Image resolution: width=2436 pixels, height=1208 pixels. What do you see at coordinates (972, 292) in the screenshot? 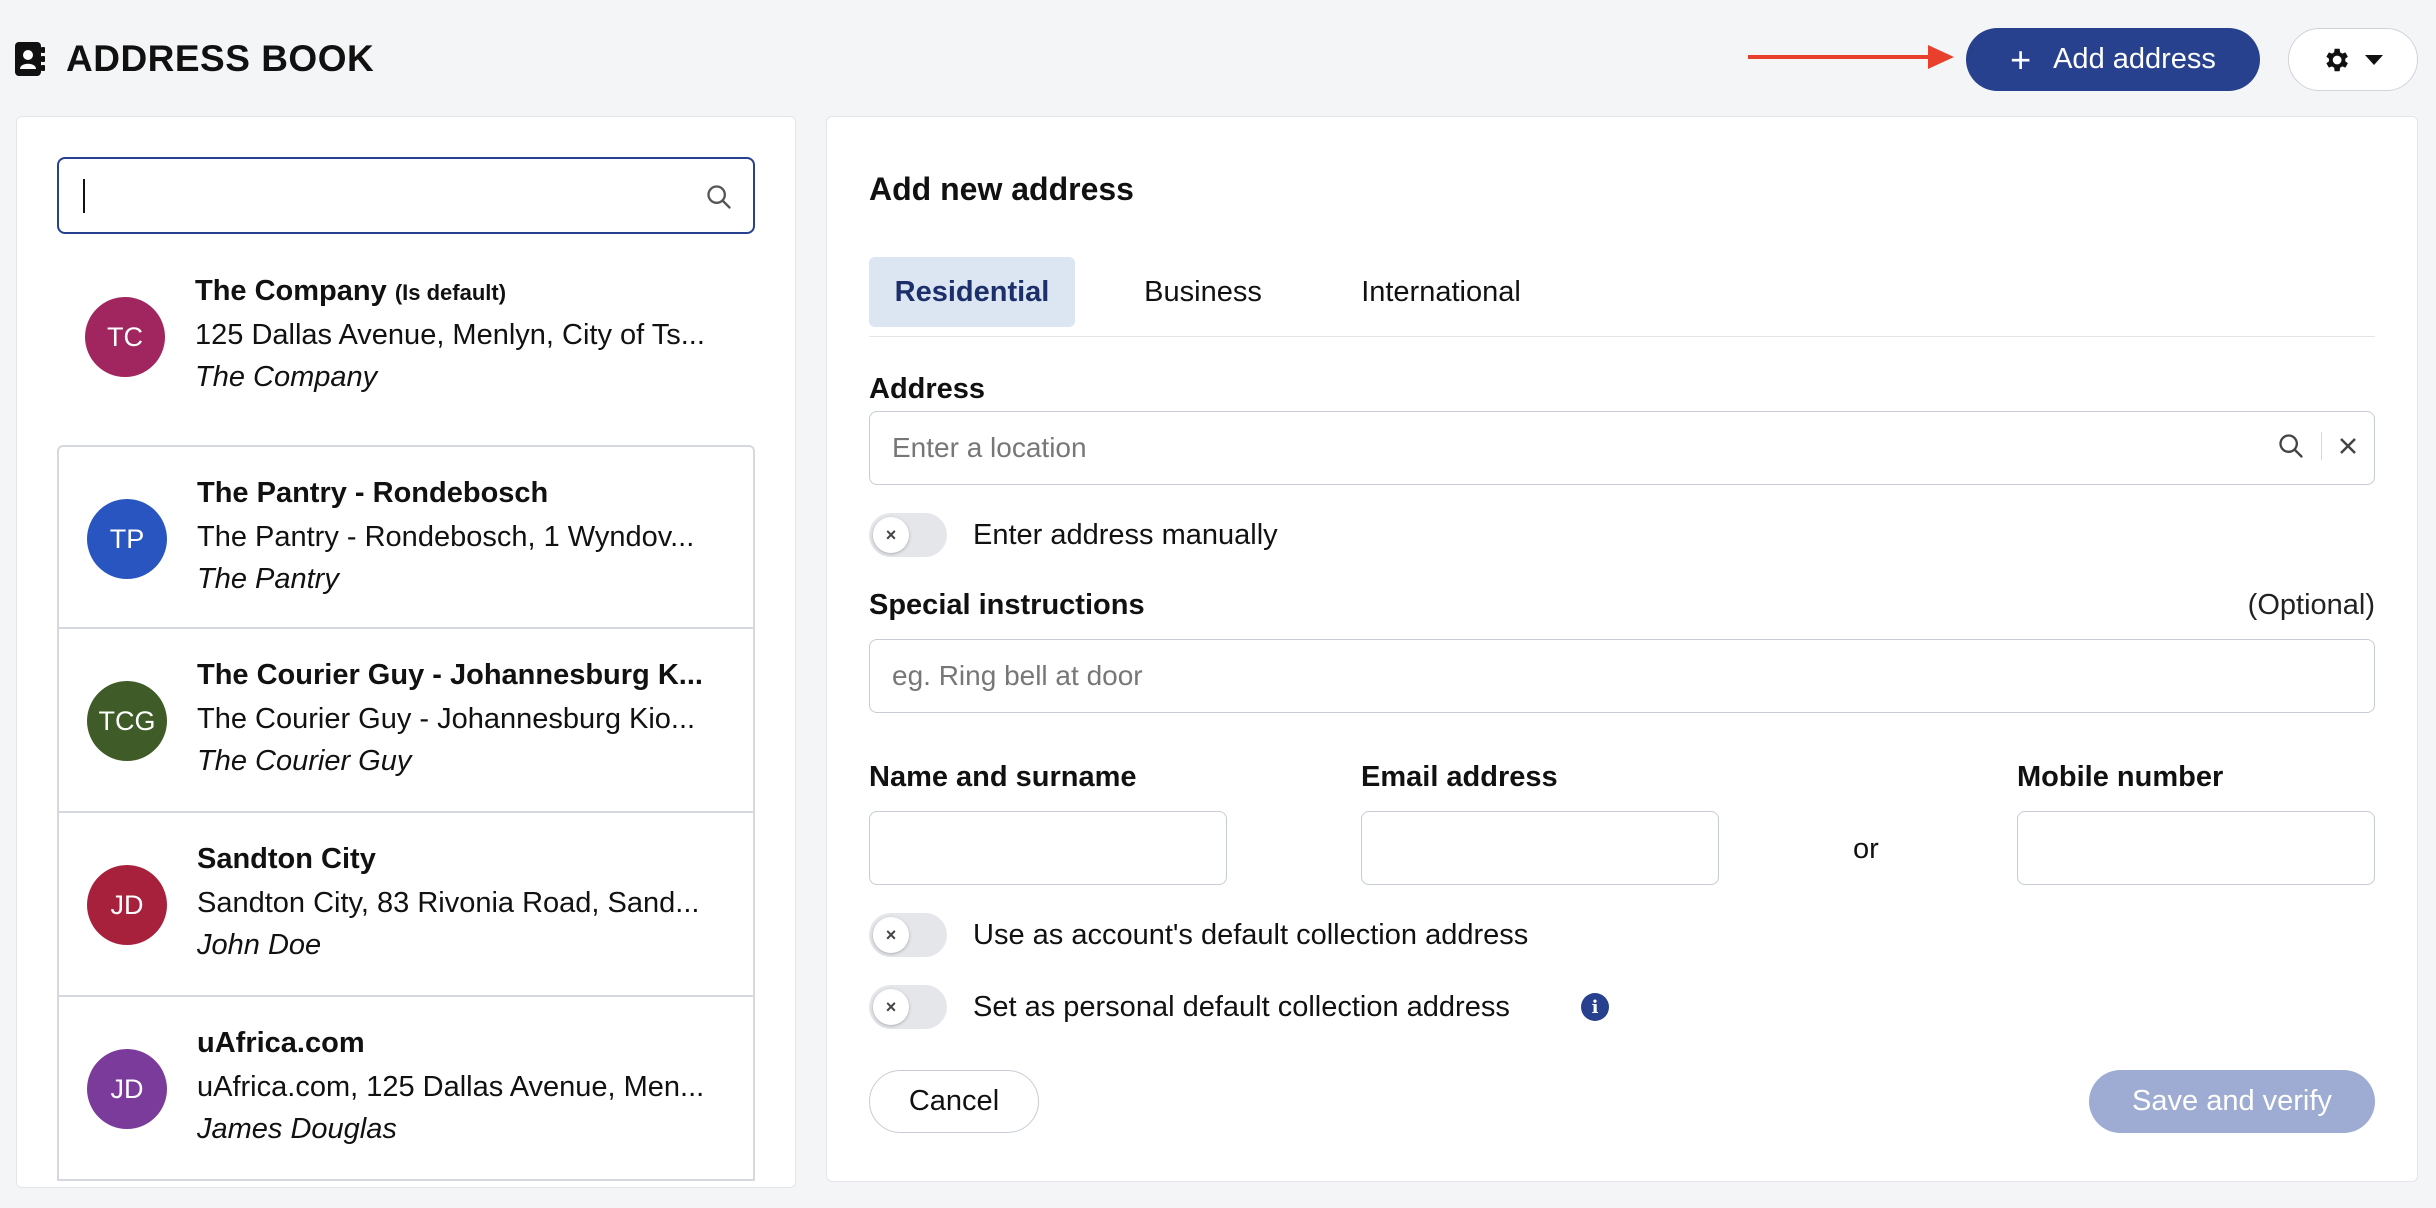
I see `tab-residential: Residential` at bounding box center [972, 292].